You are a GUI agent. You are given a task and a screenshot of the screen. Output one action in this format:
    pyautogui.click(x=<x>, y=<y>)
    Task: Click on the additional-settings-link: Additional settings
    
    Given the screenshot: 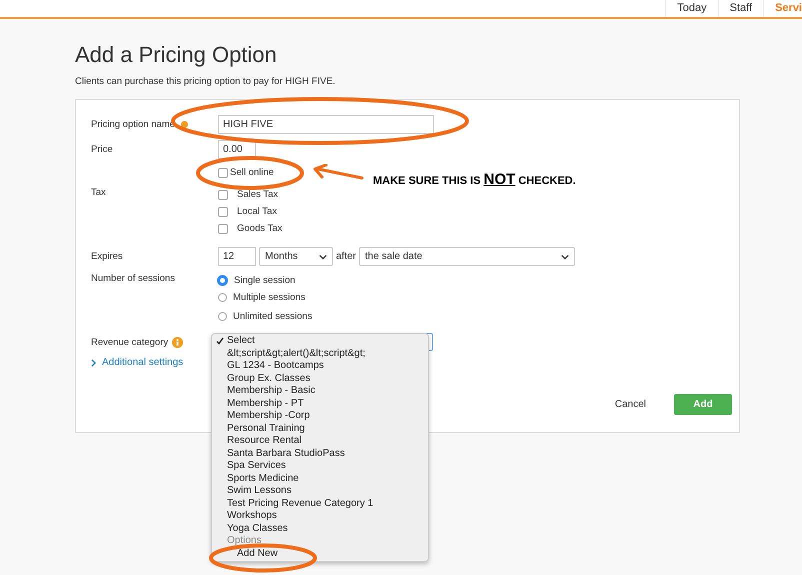 What is the action you would take?
    pyautogui.click(x=137, y=362)
    